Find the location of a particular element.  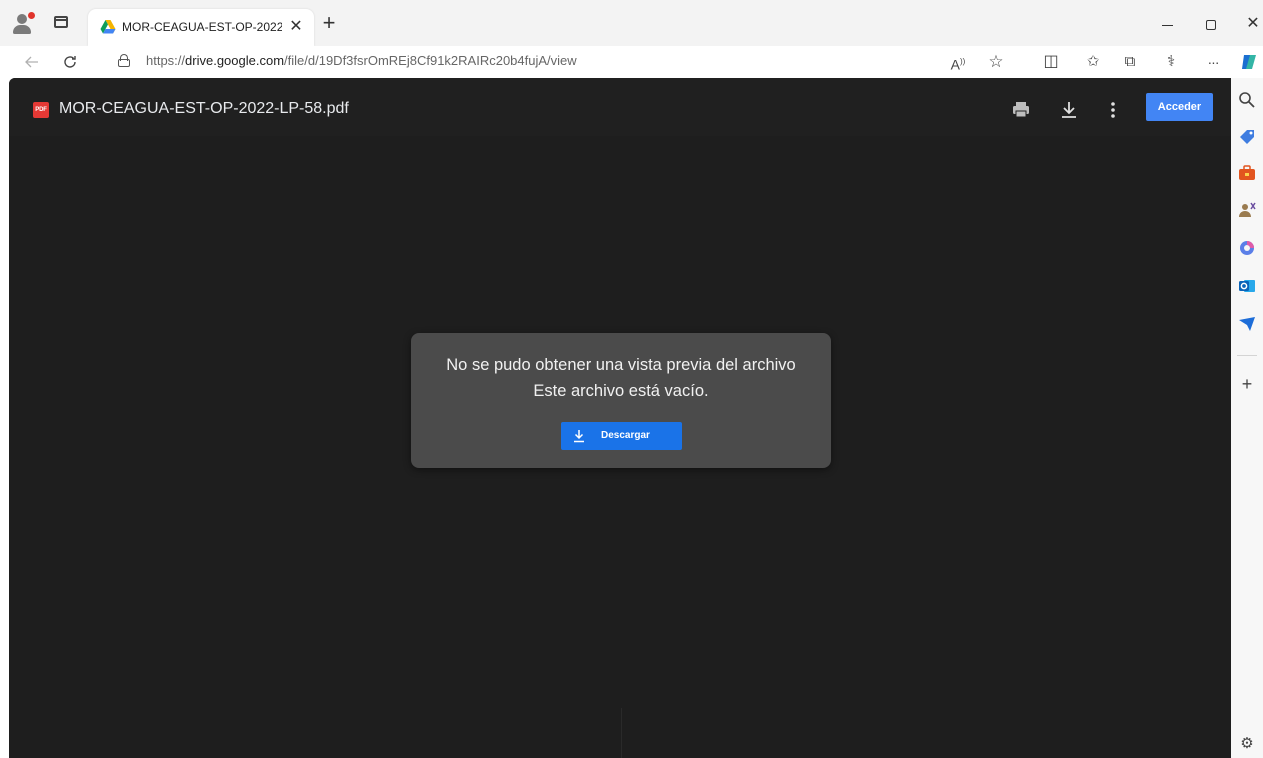

tab-title: MOR-CEAGUA-EST-OP-2022-LP-58.pdf is located at coordinates (202, 27).